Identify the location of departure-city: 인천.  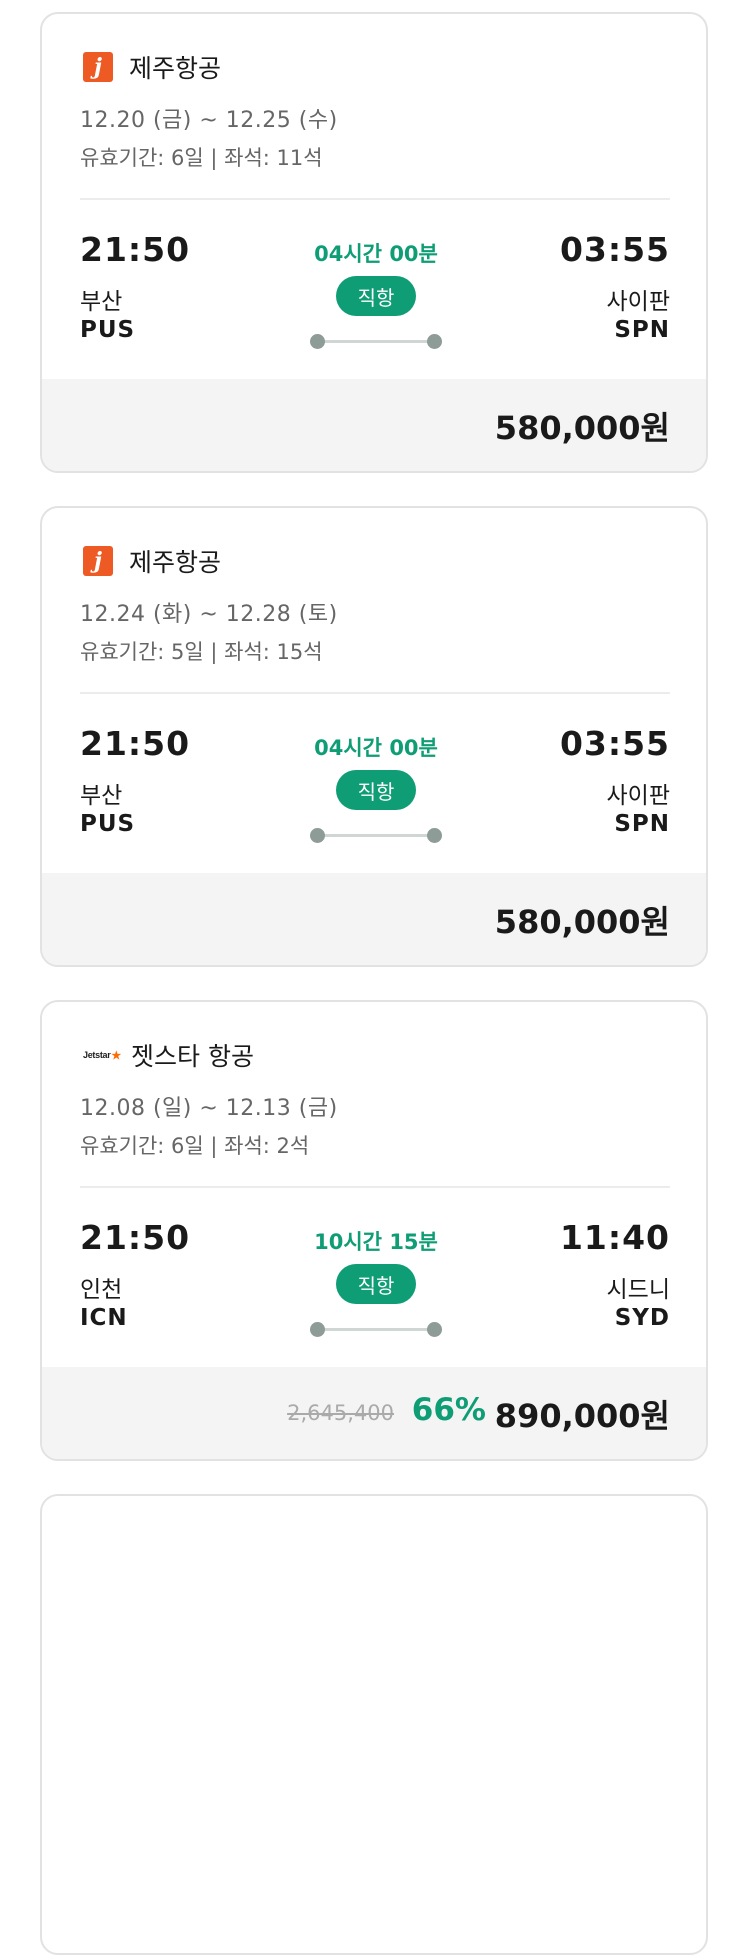
(101, 1290).